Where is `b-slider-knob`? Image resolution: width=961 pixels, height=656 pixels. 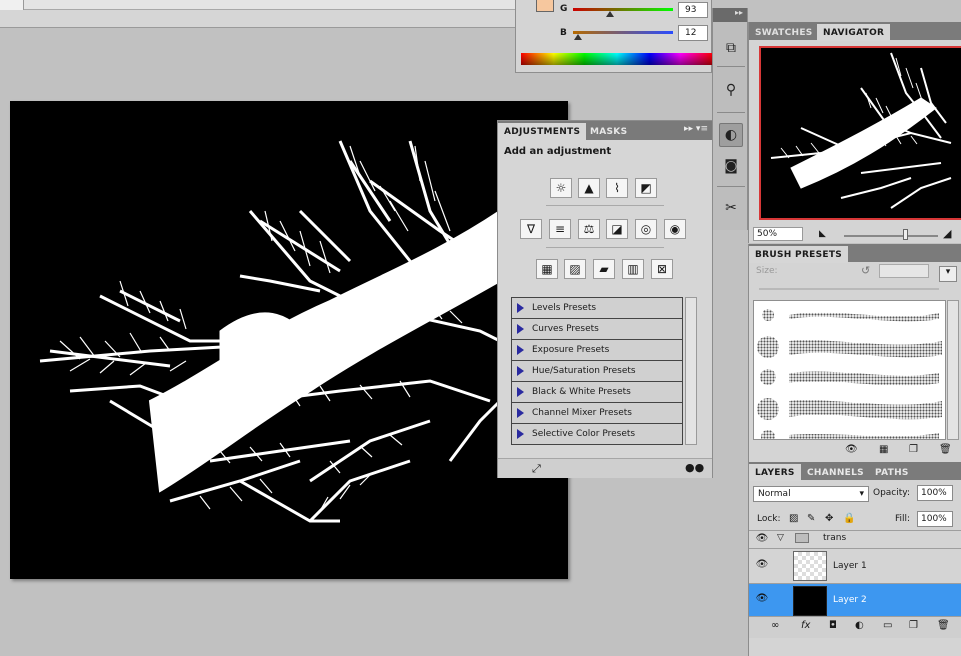
b-slider-knob is located at coordinates (577, 37).